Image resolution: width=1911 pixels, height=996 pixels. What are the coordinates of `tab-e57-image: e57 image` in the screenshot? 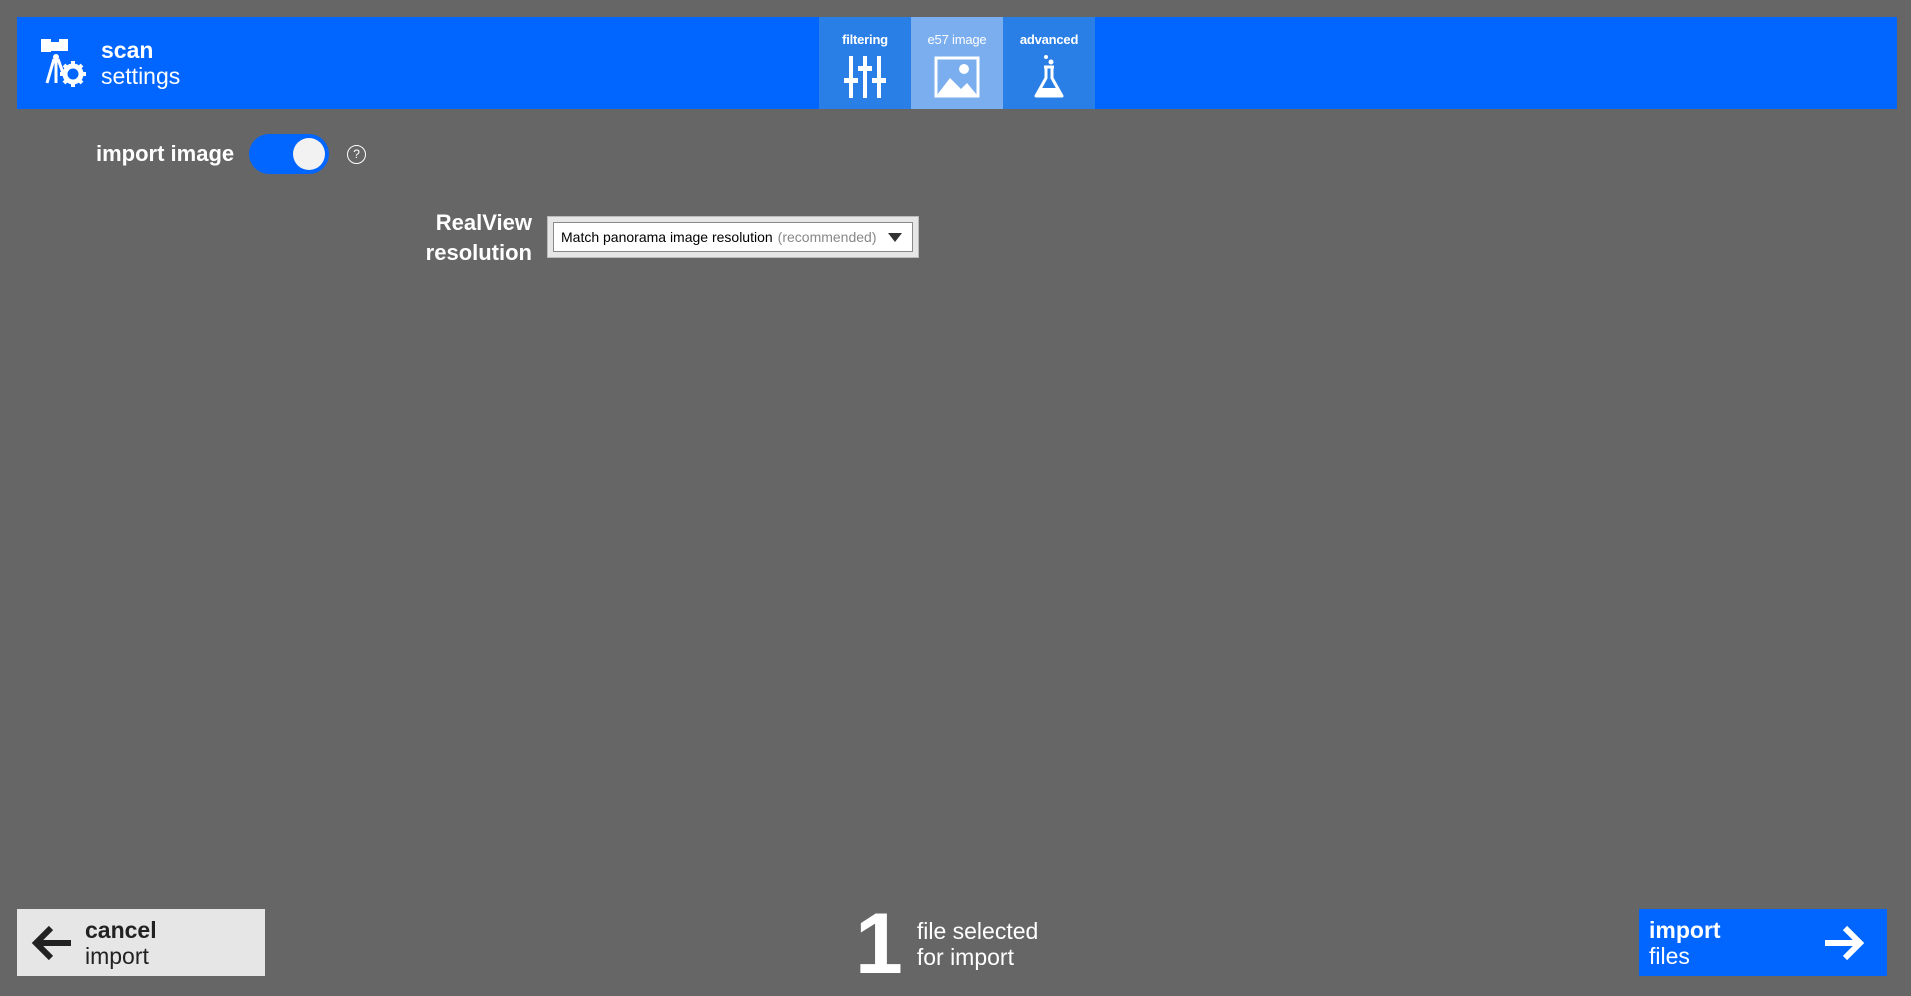 It's located at (957, 63).